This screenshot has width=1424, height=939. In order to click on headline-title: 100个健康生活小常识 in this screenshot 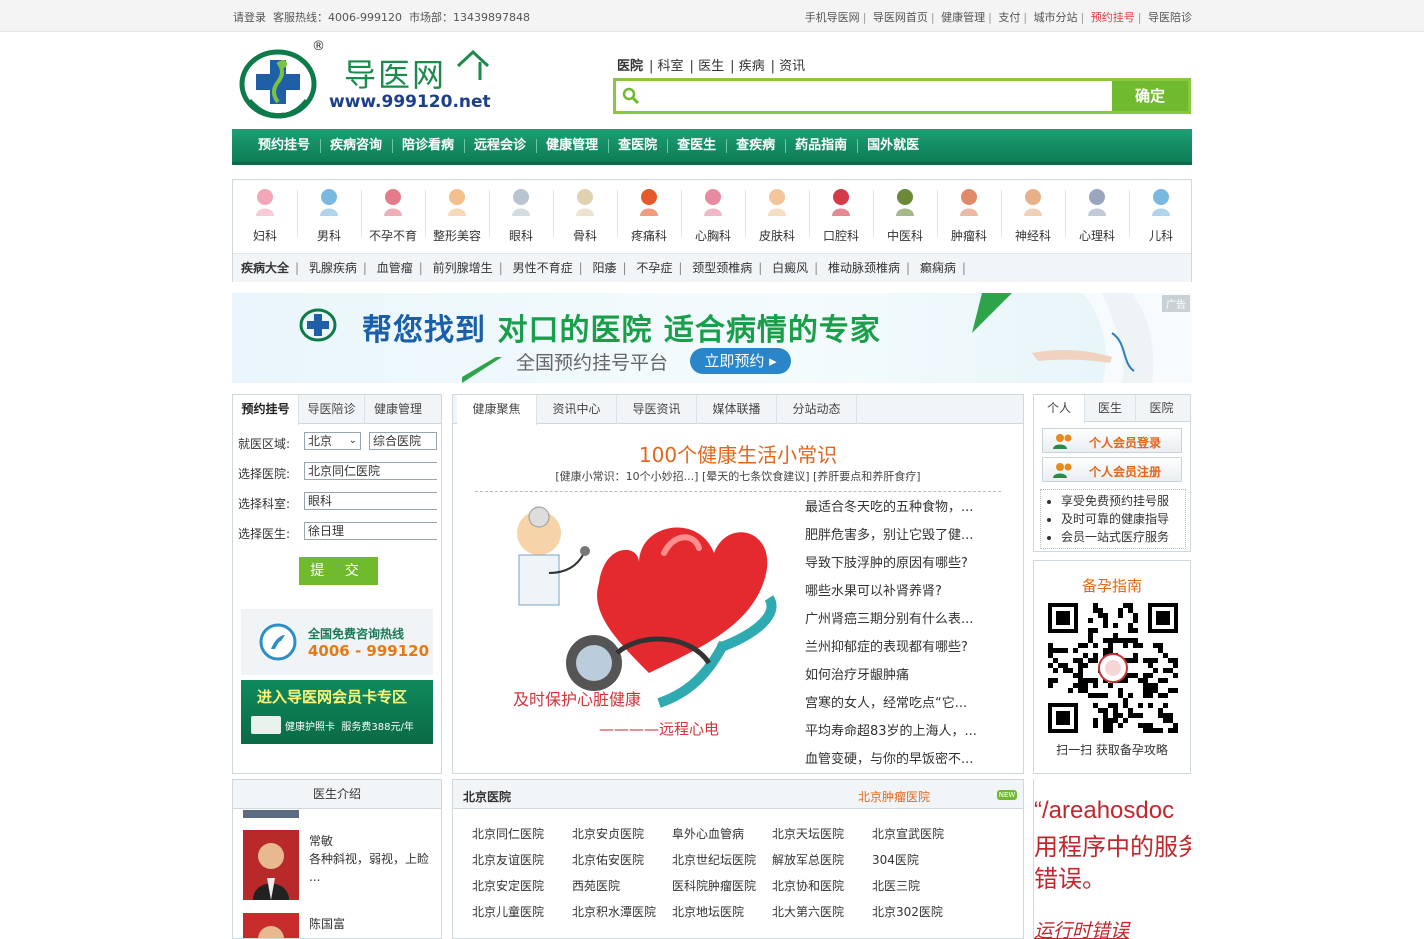, I will do `click(738, 453)`.